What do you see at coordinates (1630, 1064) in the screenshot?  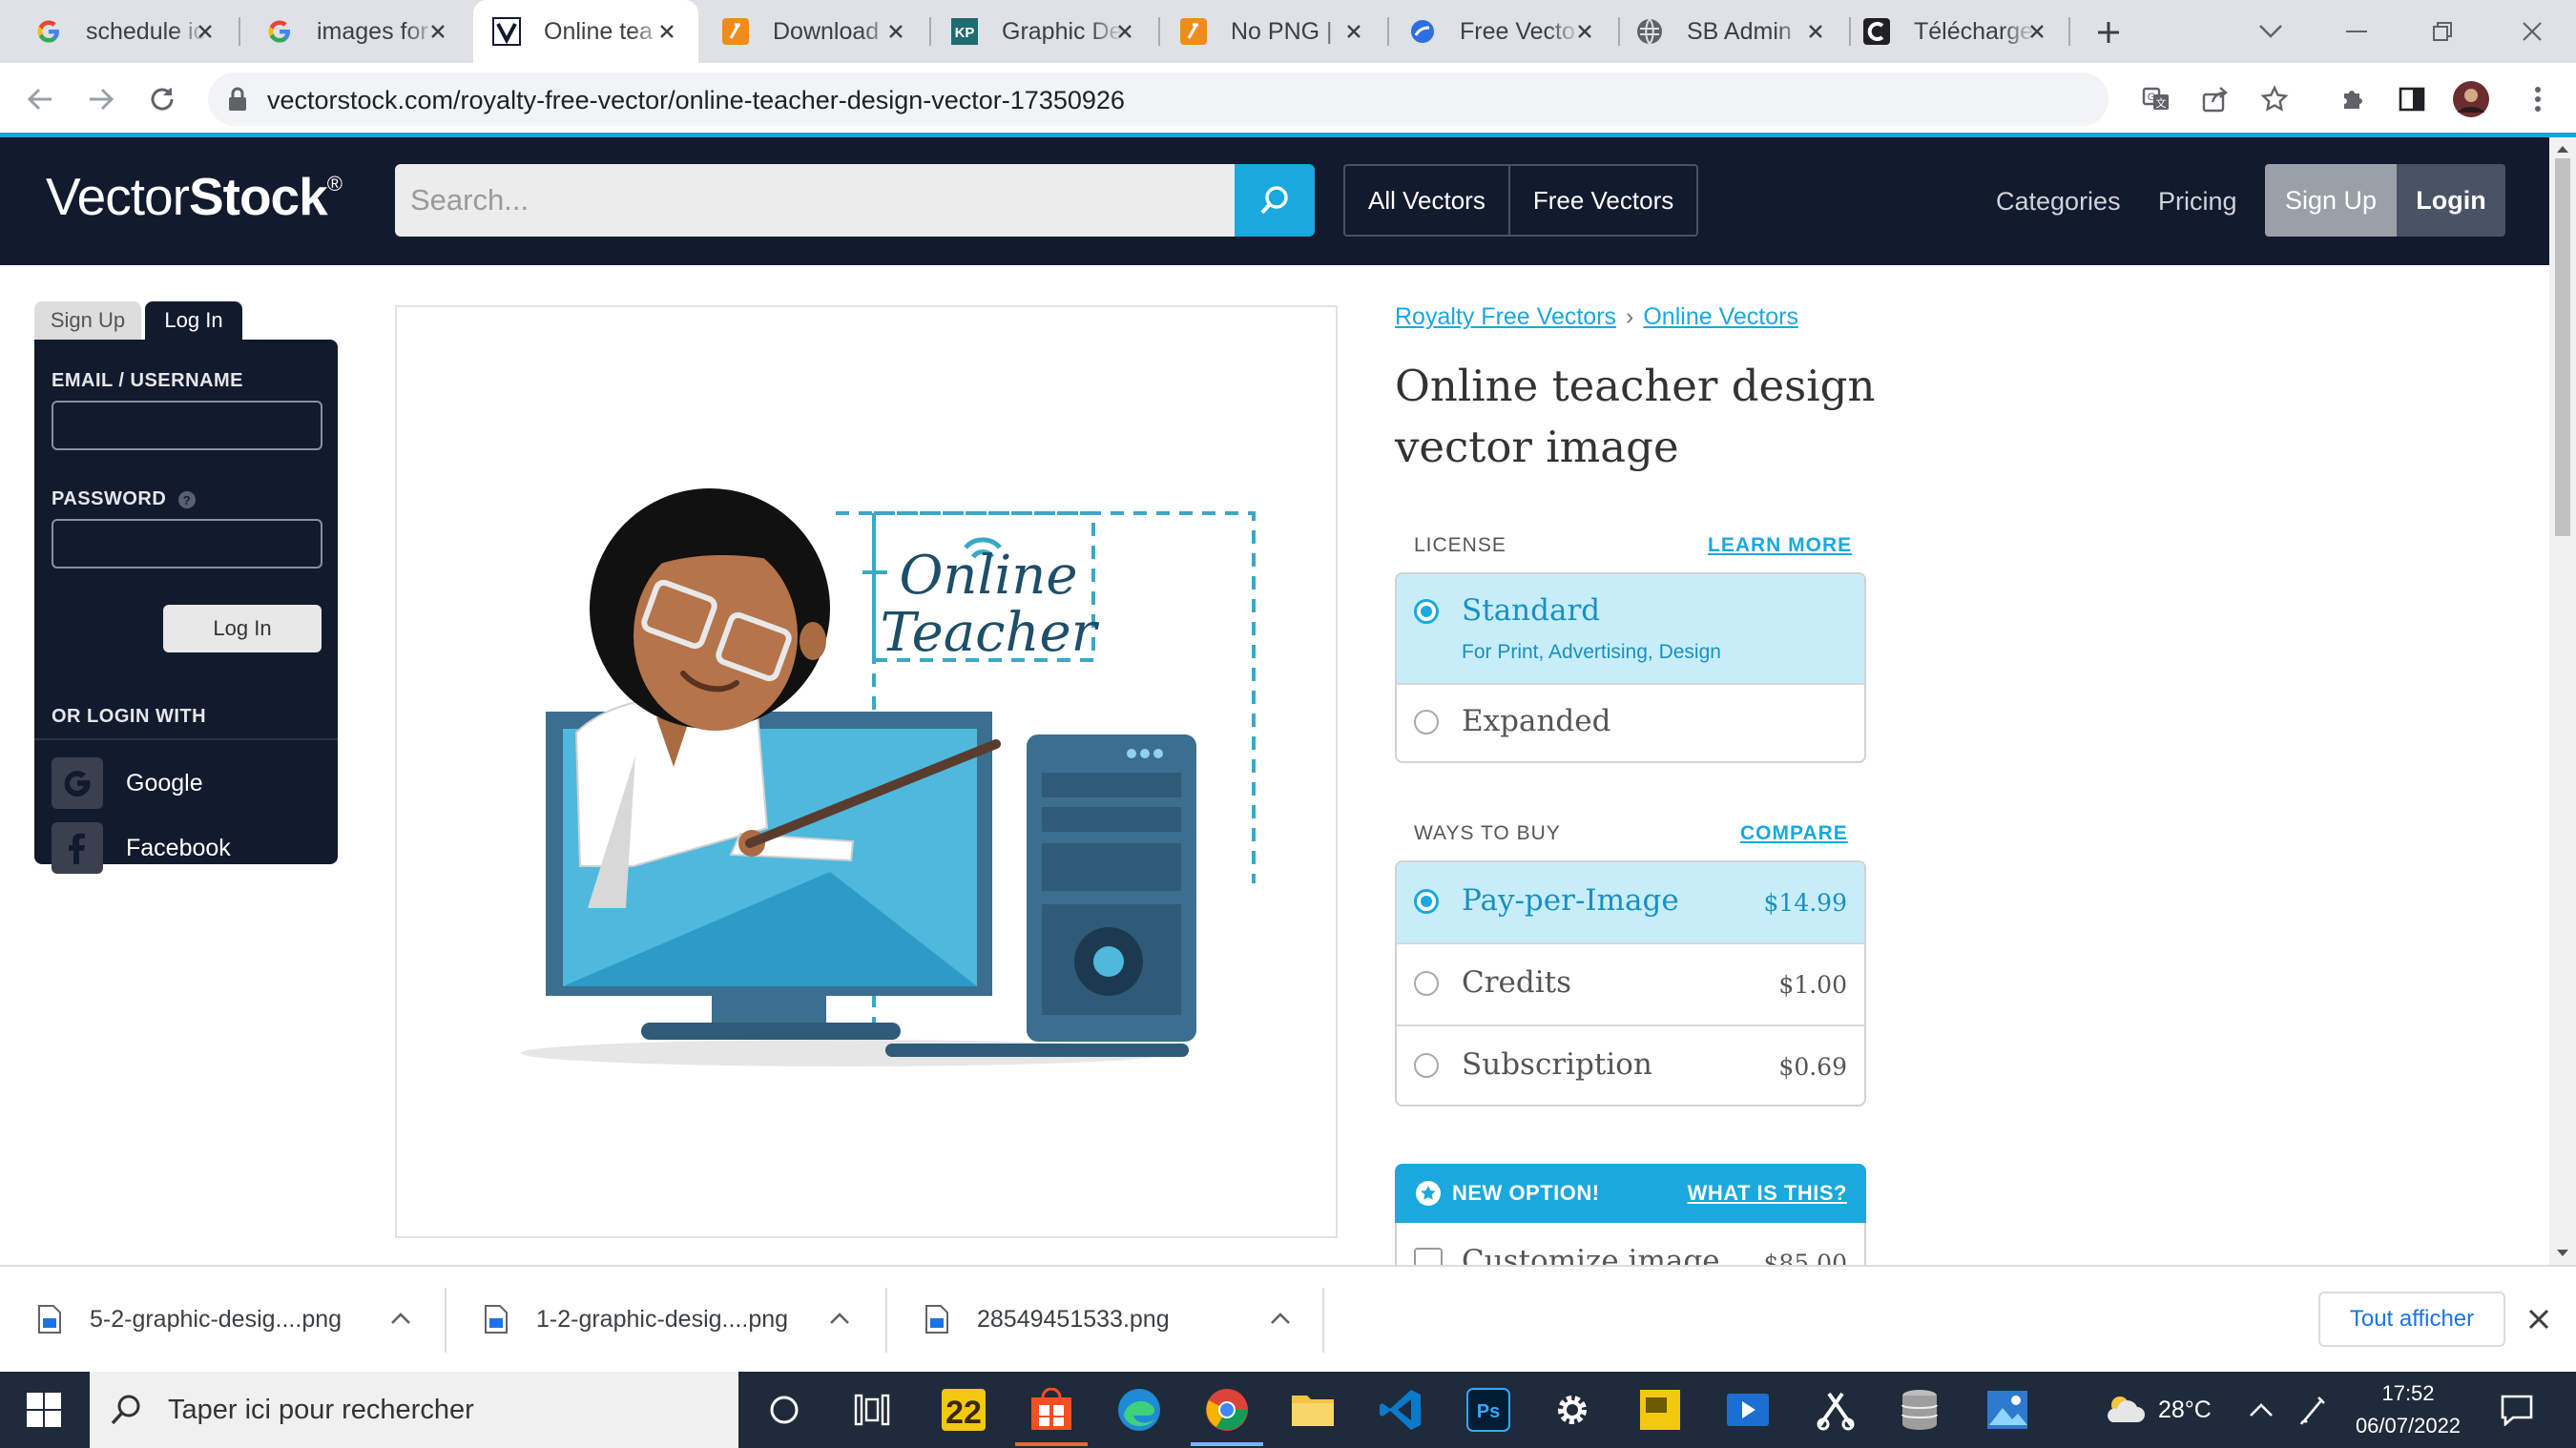 I see `purchase-option-subscription: Subscription $0.69` at bounding box center [1630, 1064].